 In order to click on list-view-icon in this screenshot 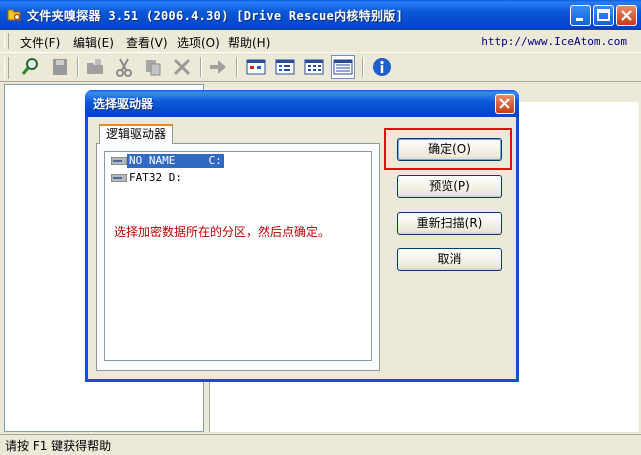, I will do `click(314, 67)`.